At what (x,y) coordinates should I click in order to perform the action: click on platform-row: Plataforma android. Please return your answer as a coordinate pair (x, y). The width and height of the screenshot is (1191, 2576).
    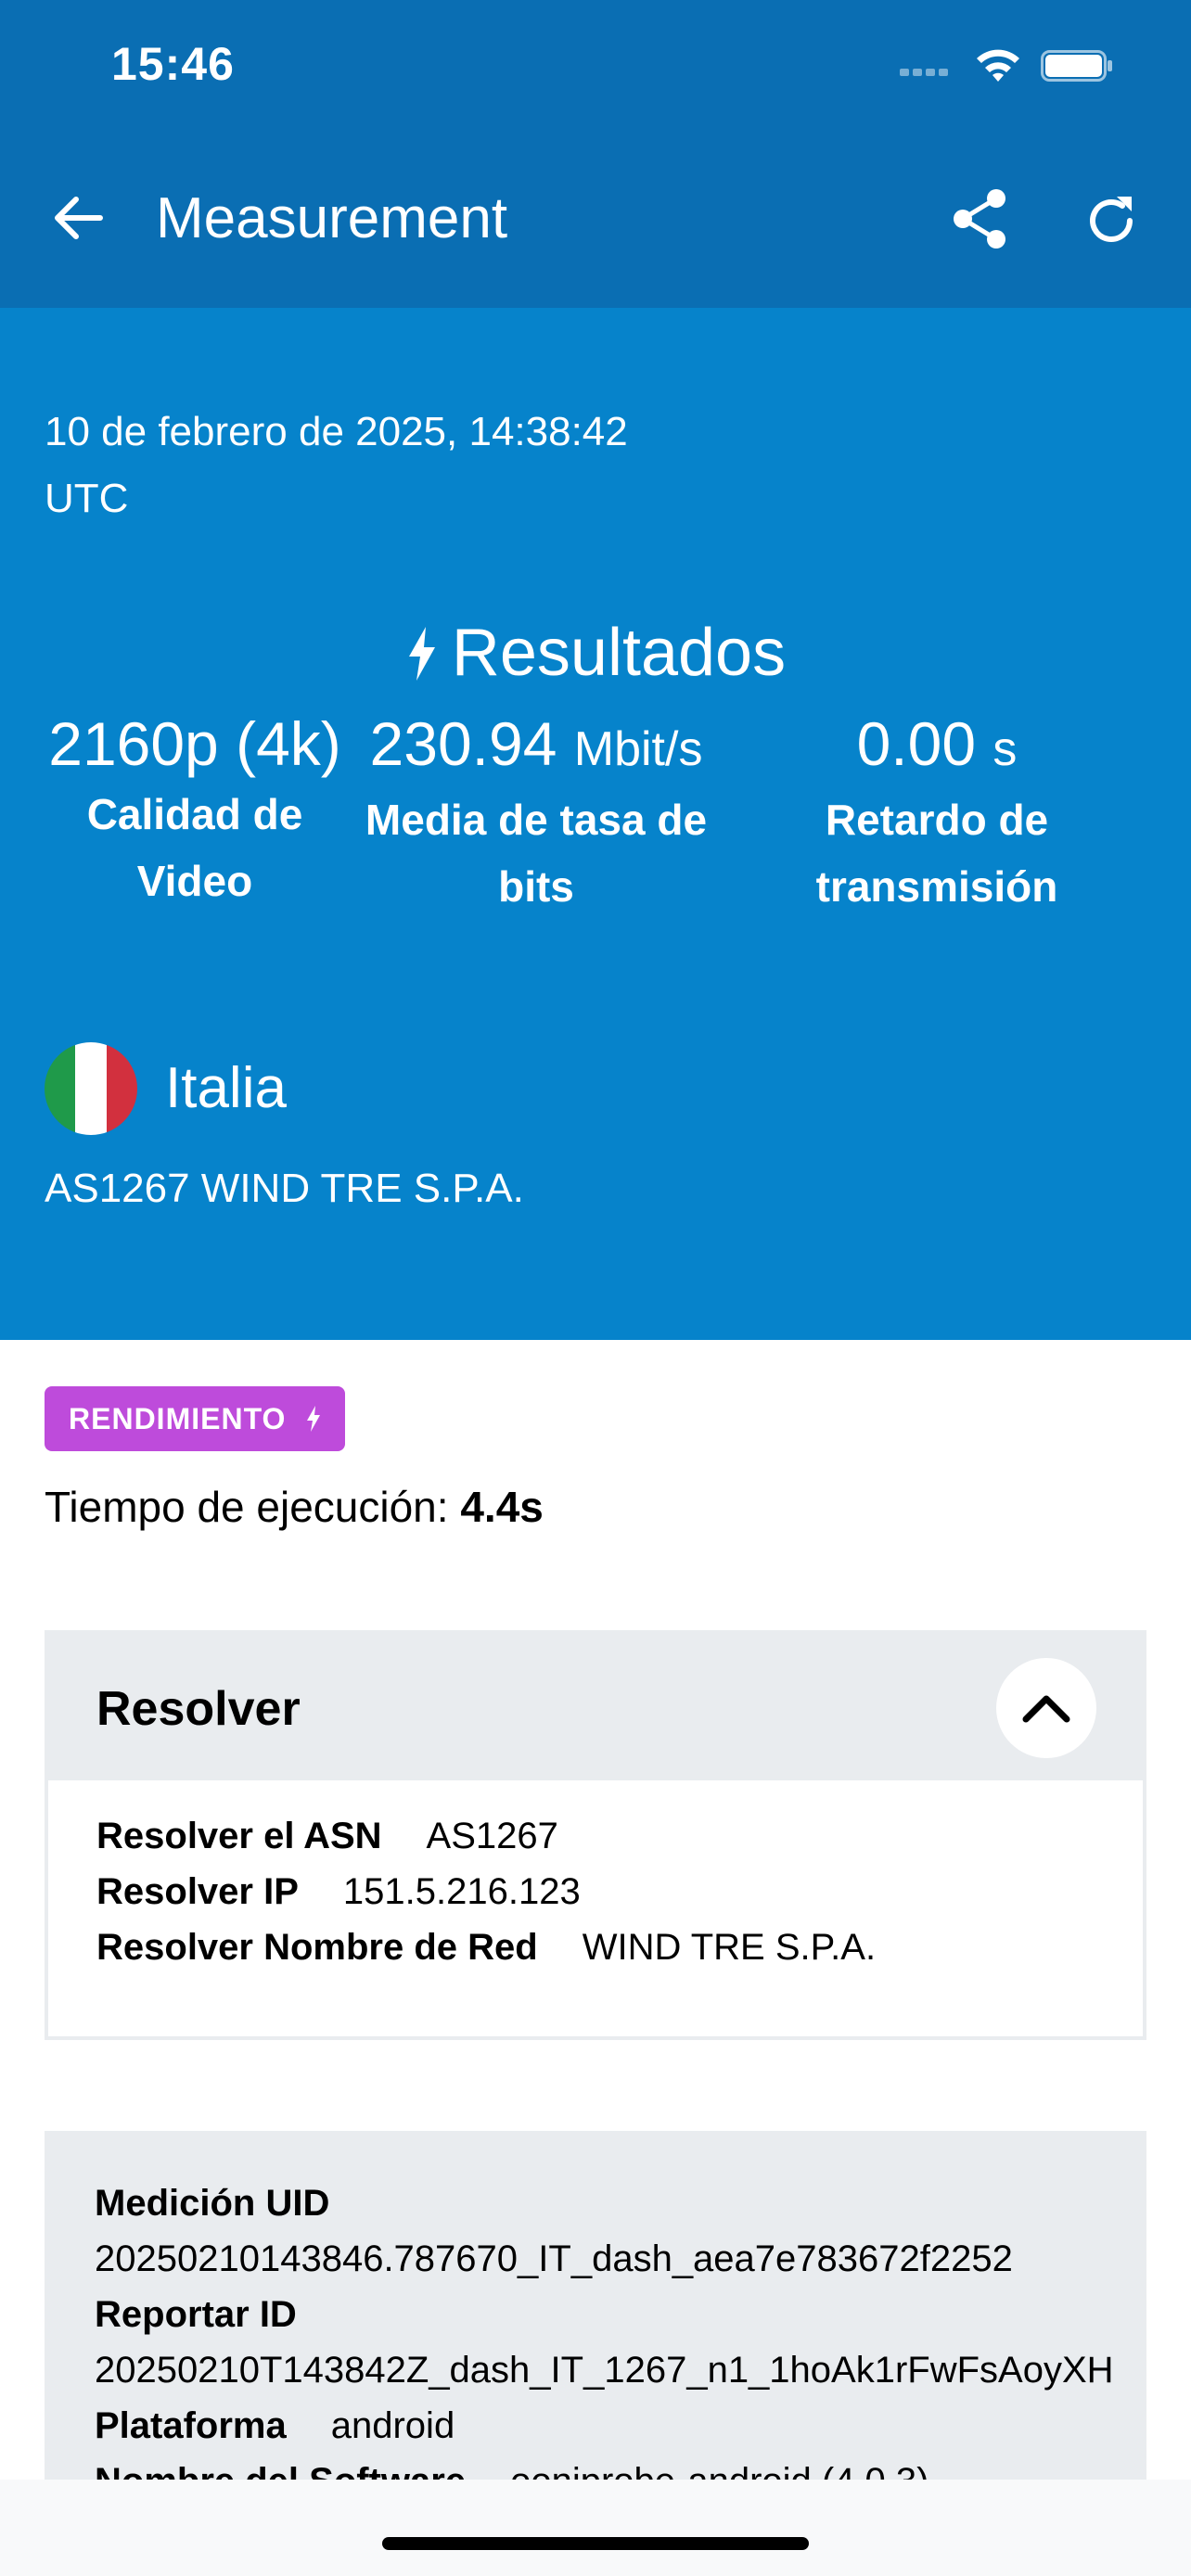
    Looking at the image, I should click on (275, 2426).